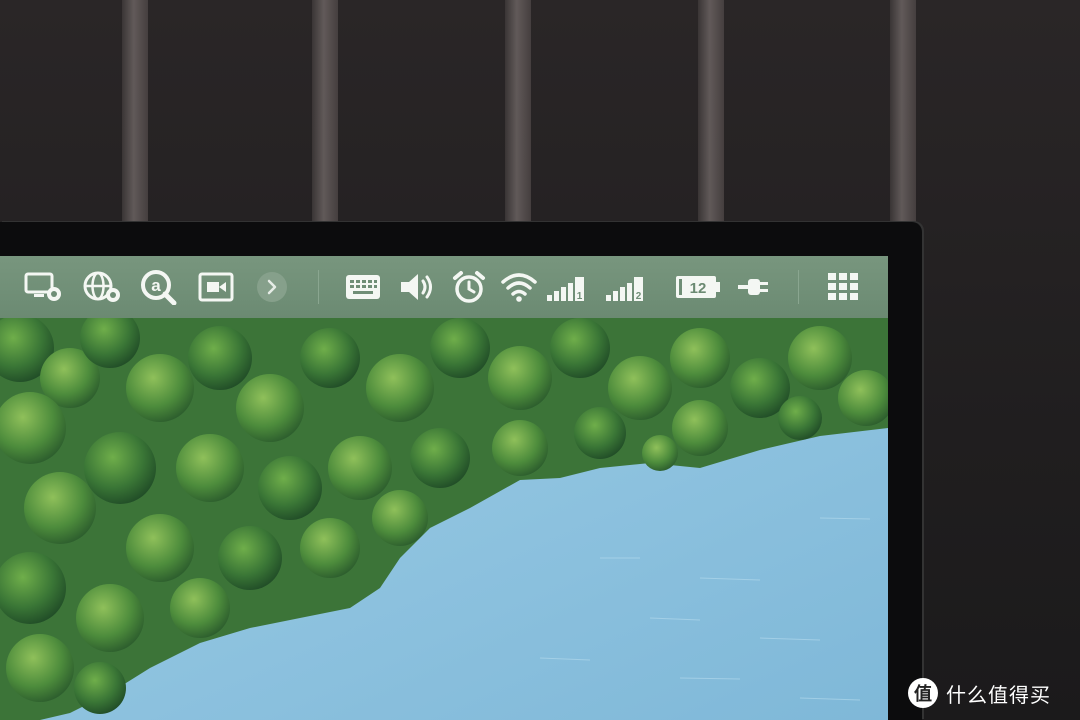  What do you see at coordinates (43, 287) in the screenshot?
I see `remote-desktop-icon` at bounding box center [43, 287].